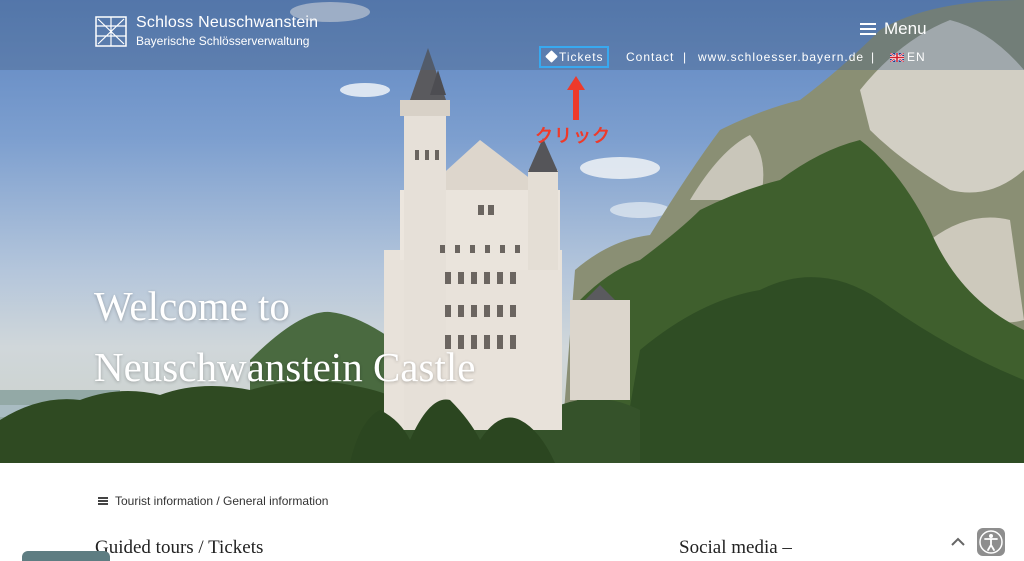 Image resolution: width=1024 pixels, height=561 pixels. What do you see at coordinates (868, 29) in the screenshot?
I see `hamburger-icon` at bounding box center [868, 29].